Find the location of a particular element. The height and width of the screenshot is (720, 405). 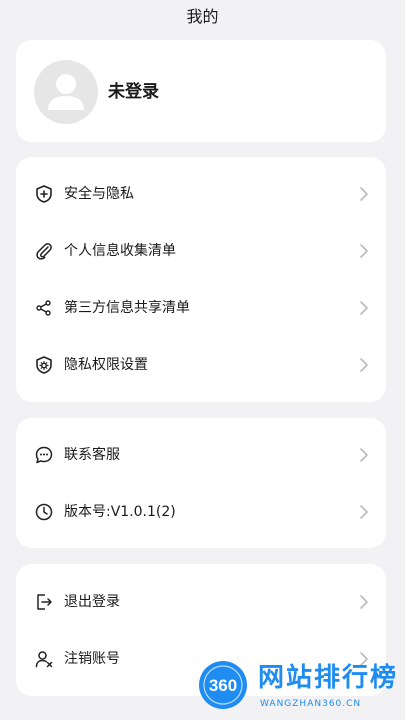

user-avatar-icon is located at coordinates (66, 92).